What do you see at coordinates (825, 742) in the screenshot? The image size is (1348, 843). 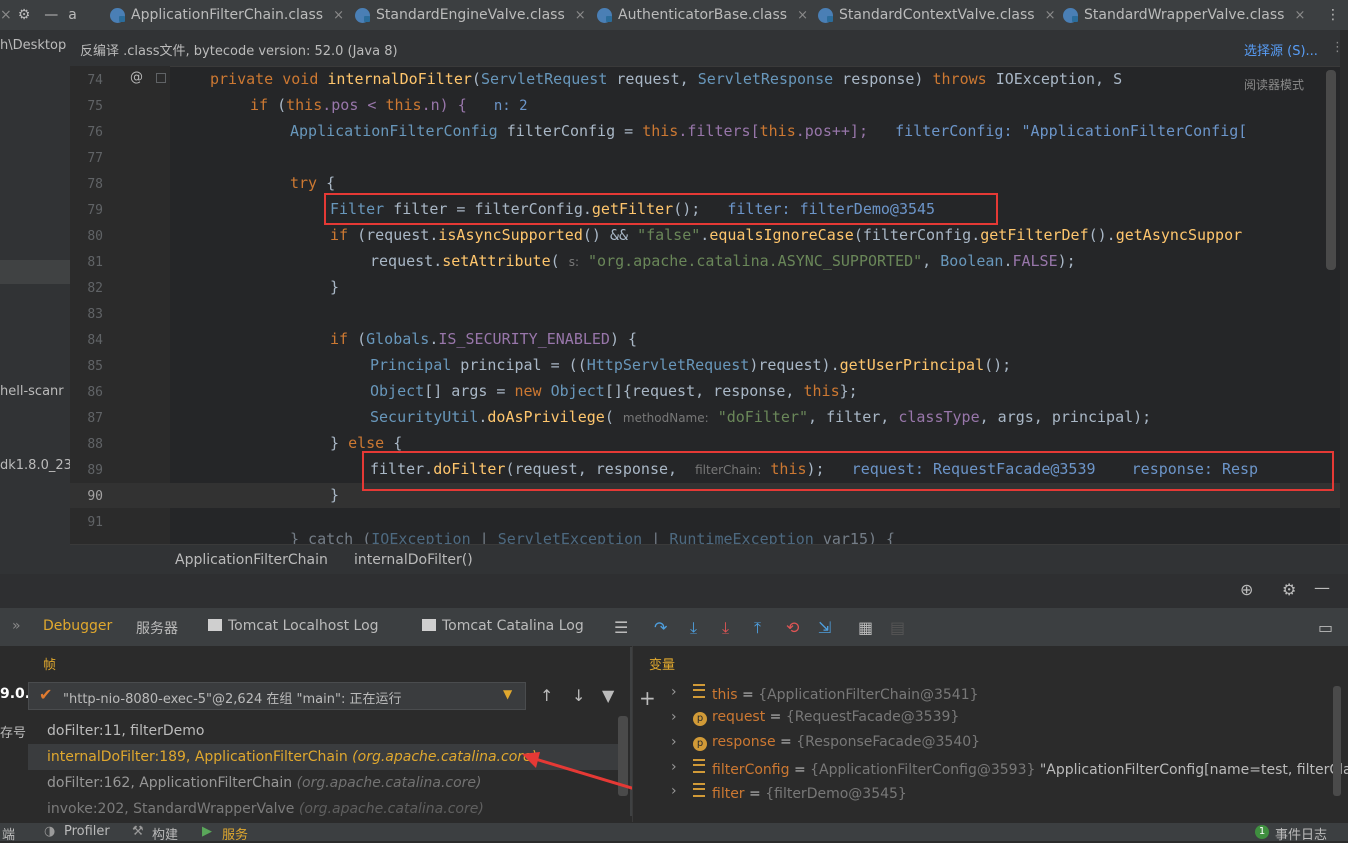 I see `variable-response: › p response = {ResponseFacade@3540}` at bounding box center [825, 742].